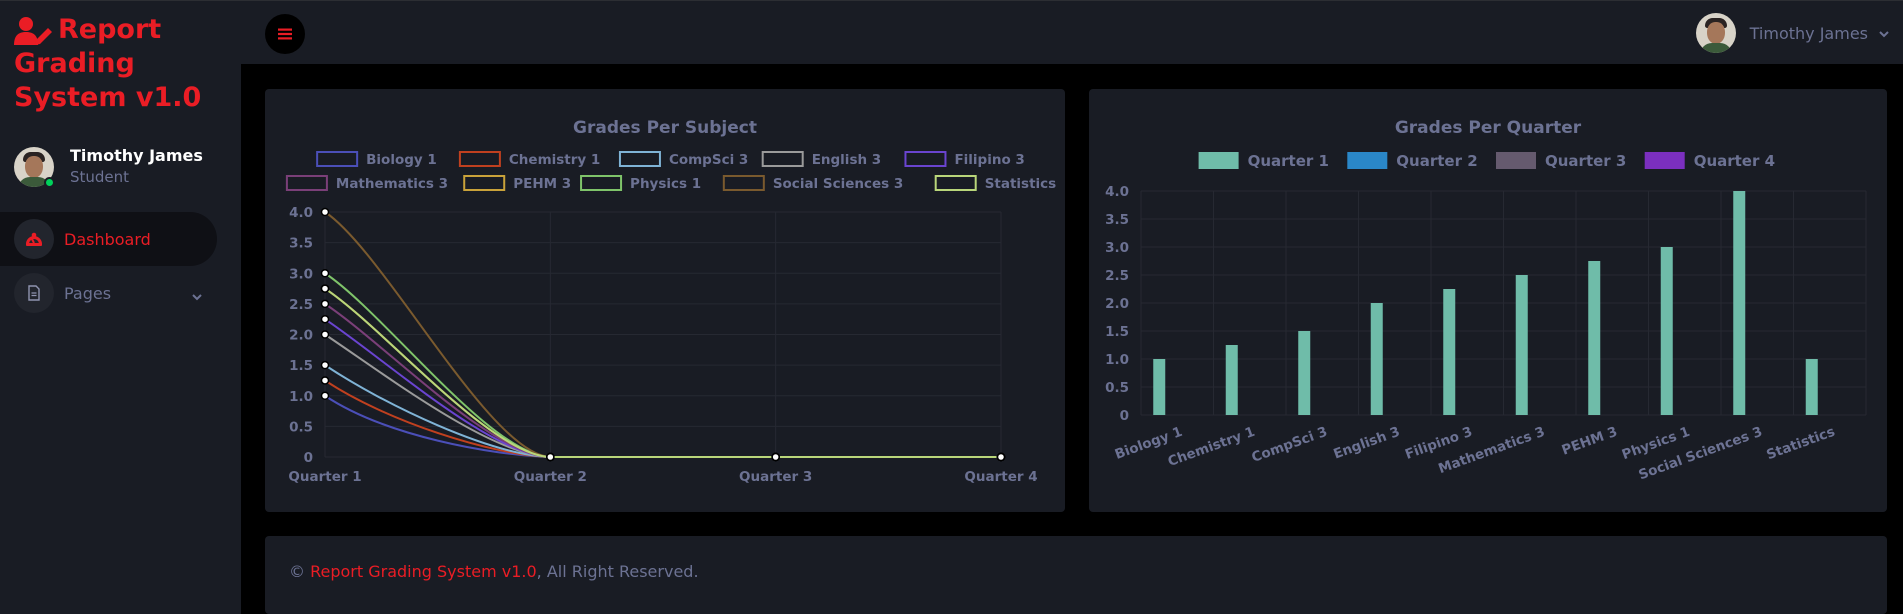 The height and width of the screenshot is (614, 1903). Describe the element at coordinates (1808, 33) in the screenshot. I see `user-name: Timothy James` at that location.